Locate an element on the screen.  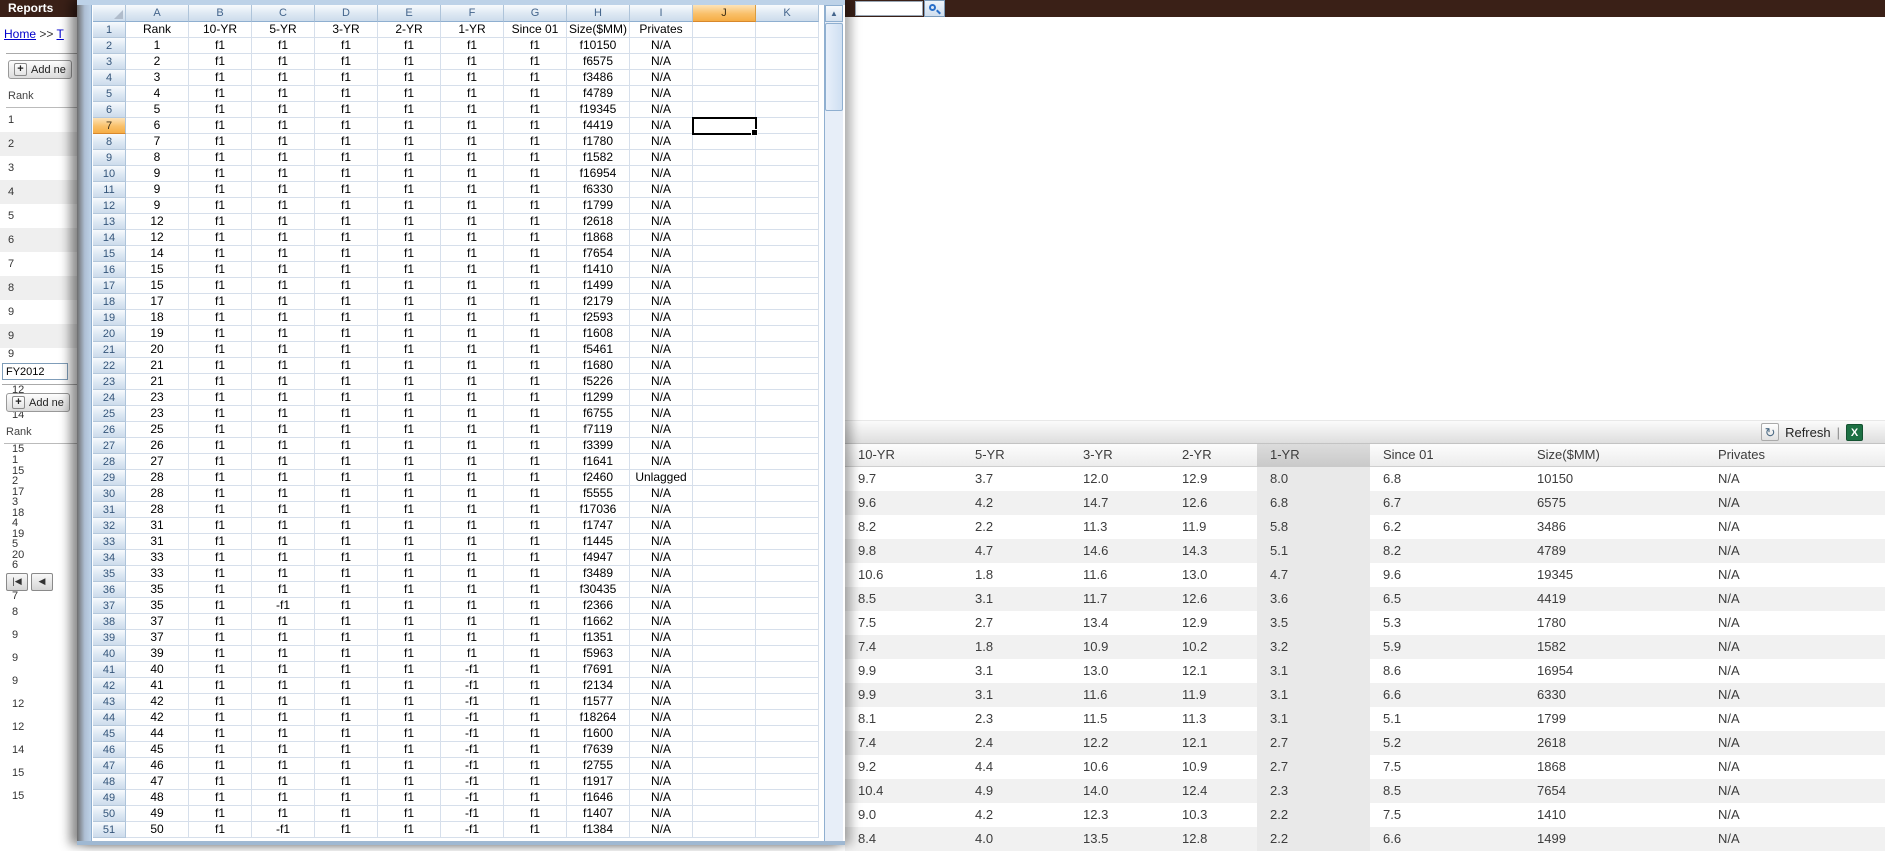
spreadsheet-cell: f2593 is located at coordinates (598, 318).